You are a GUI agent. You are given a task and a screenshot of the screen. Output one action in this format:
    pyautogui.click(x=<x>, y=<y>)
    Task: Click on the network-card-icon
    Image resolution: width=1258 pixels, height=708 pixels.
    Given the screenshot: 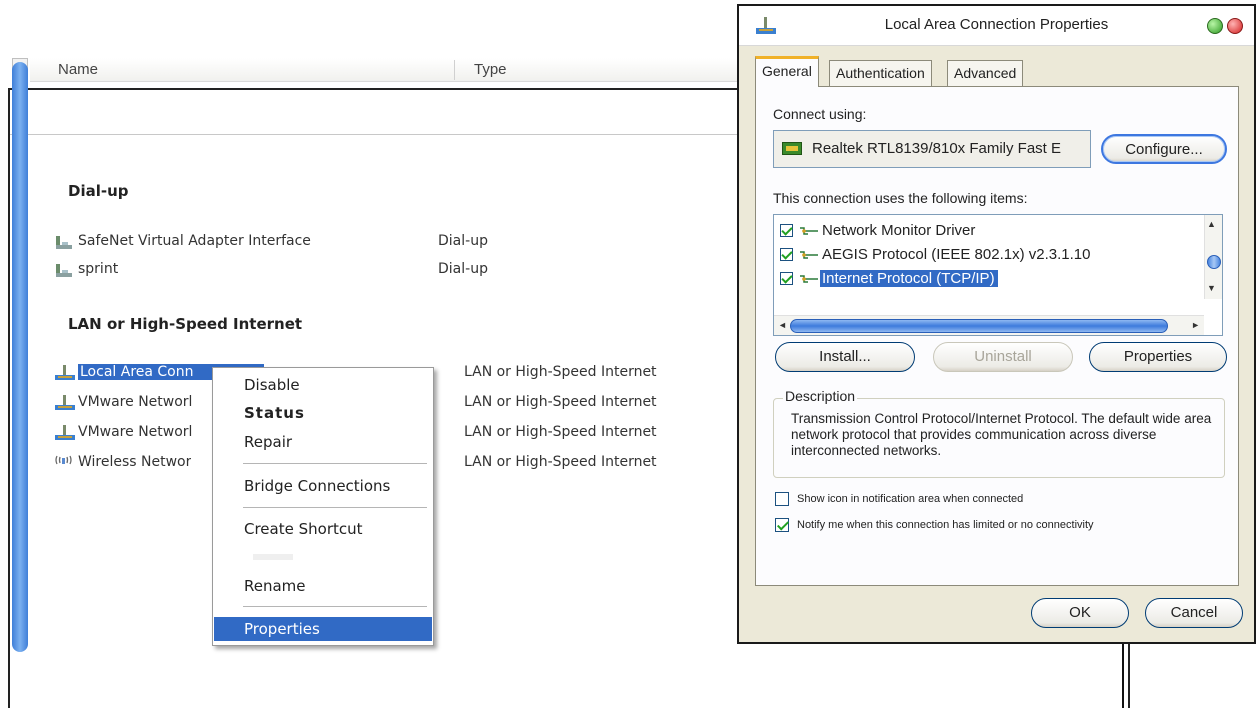 What is the action you would take?
    pyautogui.click(x=792, y=148)
    